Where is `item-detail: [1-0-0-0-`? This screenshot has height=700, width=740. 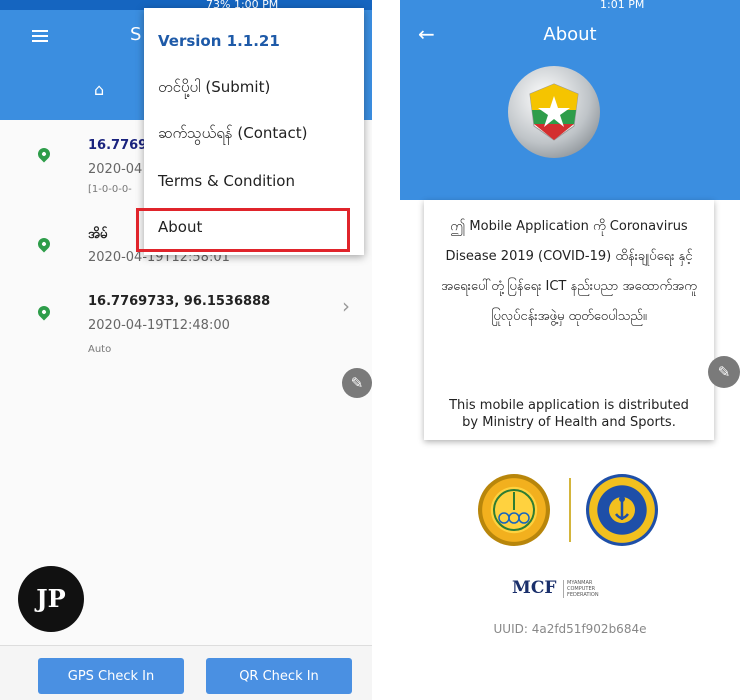 item-detail: [1-0-0-0- is located at coordinates (110, 189).